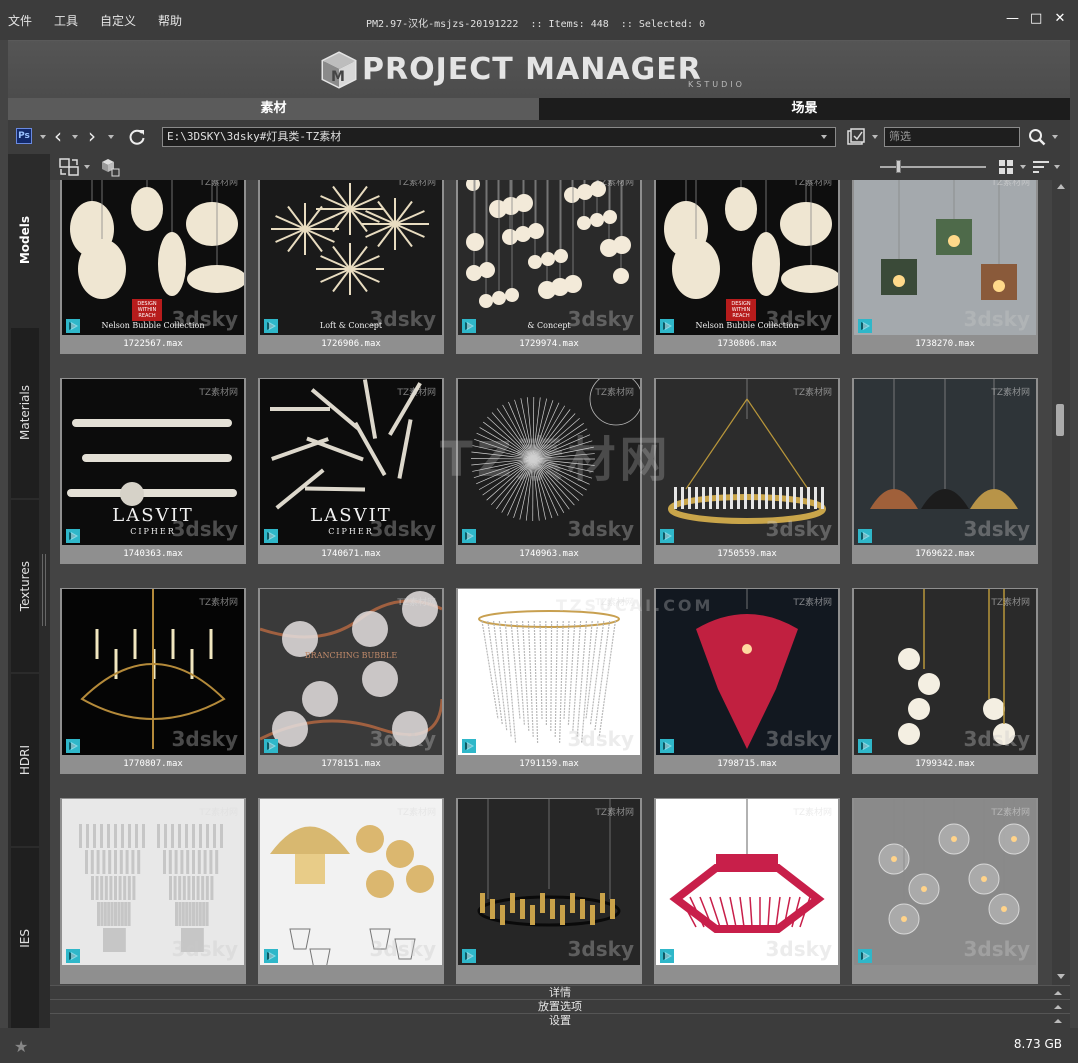  What do you see at coordinates (1061, 186) in the screenshot?
I see `scroll-up-icon` at bounding box center [1061, 186].